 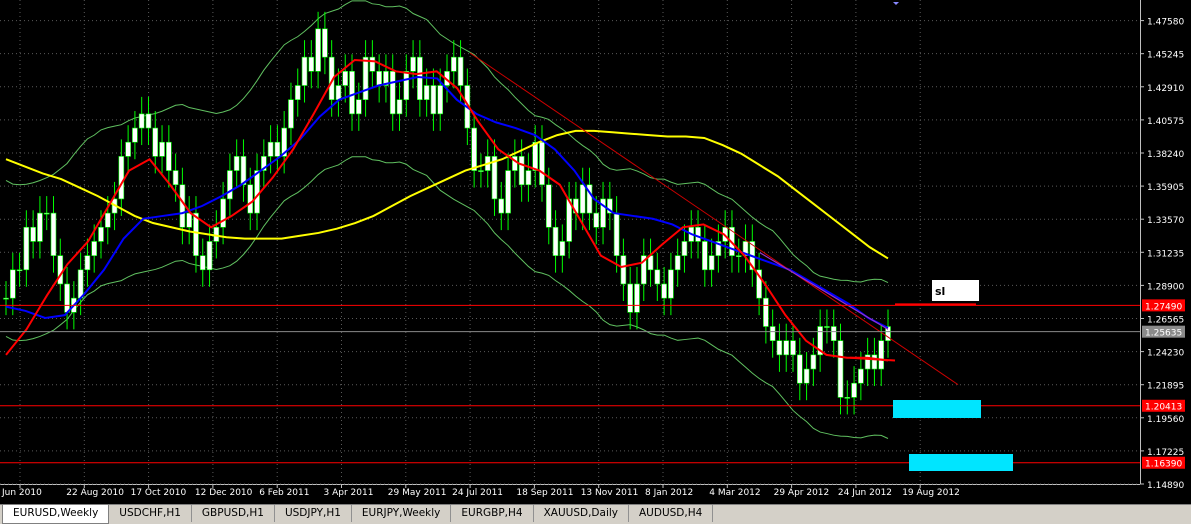 What do you see at coordinates (802, 493) in the screenshot?
I see `x-tick-label: 29 Apr 2012` at bounding box center [802, 493].